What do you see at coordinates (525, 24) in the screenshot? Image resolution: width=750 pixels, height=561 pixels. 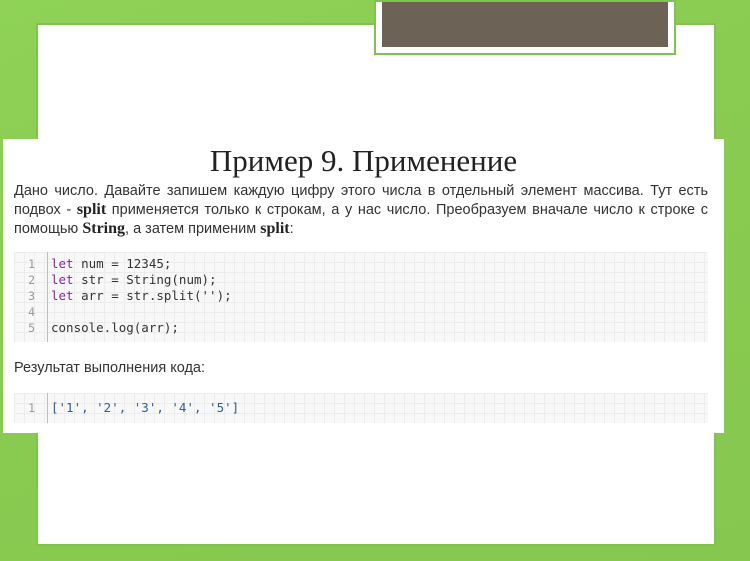 I see `title-bar-fill` at bounding box center [525, 24].